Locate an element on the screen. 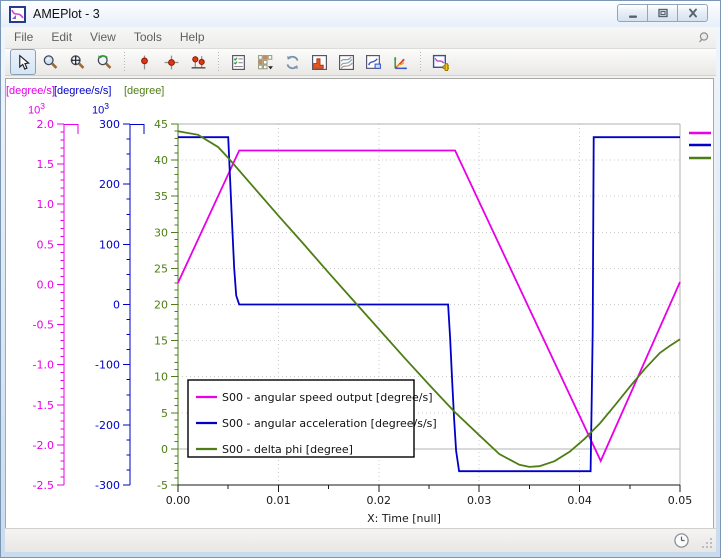 The height and width of the screenshot is (558, 721). new-plot-icon is located at coordinates (440, 62).